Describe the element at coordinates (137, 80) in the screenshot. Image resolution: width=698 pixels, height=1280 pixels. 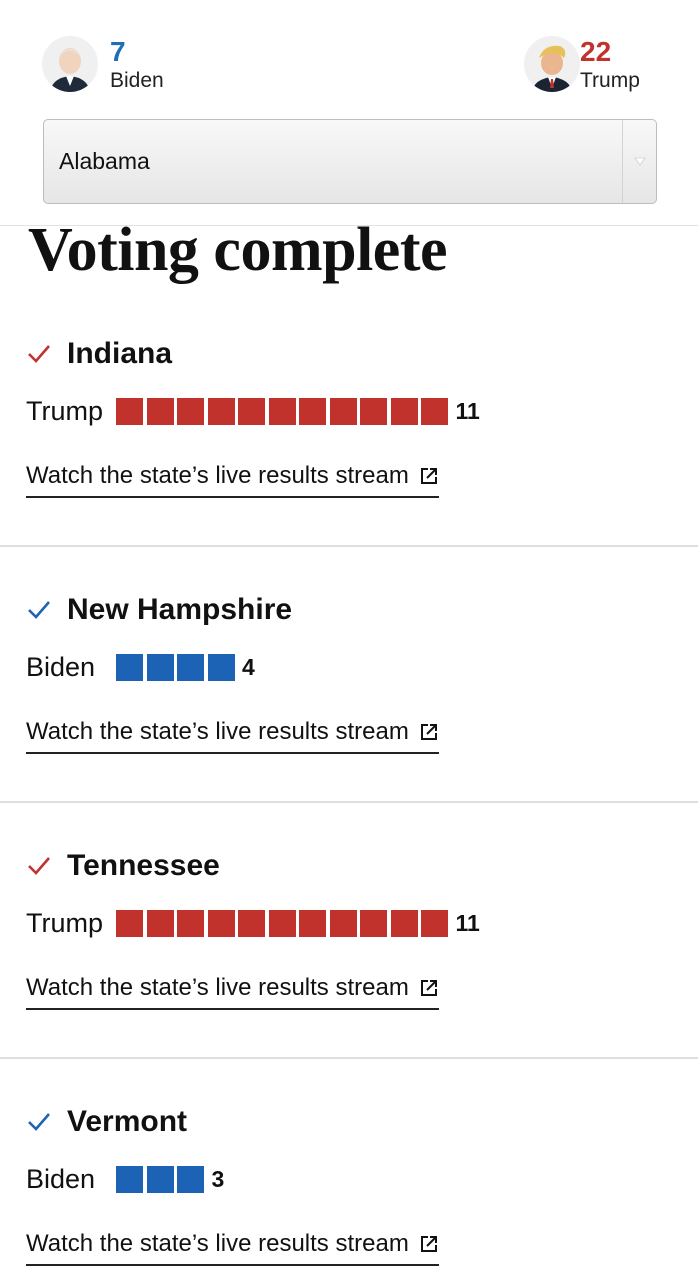
I see `biden-label: Biden` at that location.